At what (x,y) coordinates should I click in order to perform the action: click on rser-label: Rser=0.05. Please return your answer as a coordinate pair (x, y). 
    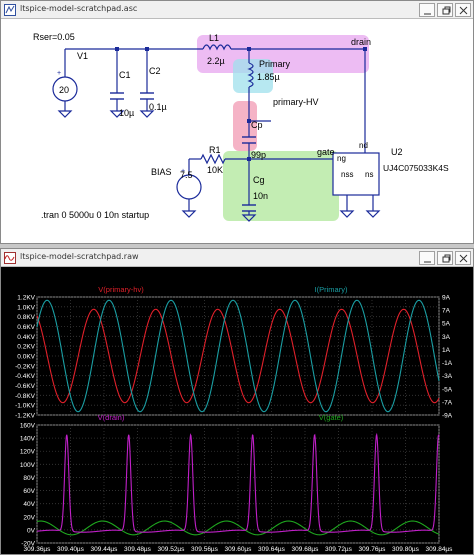
    Looking at the image, I should click on (54, 37).